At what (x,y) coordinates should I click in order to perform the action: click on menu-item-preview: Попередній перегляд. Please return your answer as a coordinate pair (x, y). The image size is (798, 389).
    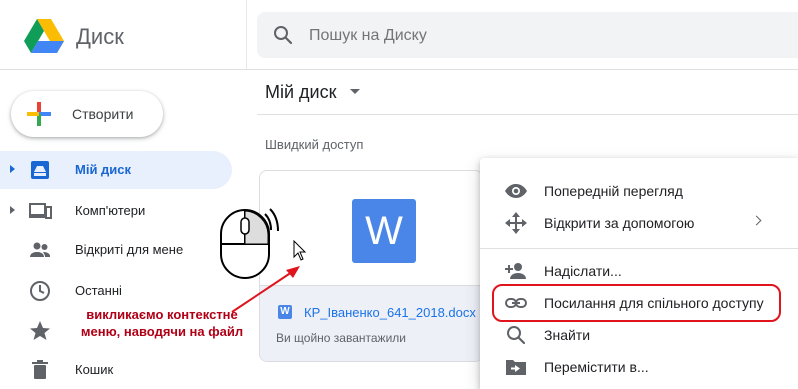
    Looking at the image, I should click on (639, 191).